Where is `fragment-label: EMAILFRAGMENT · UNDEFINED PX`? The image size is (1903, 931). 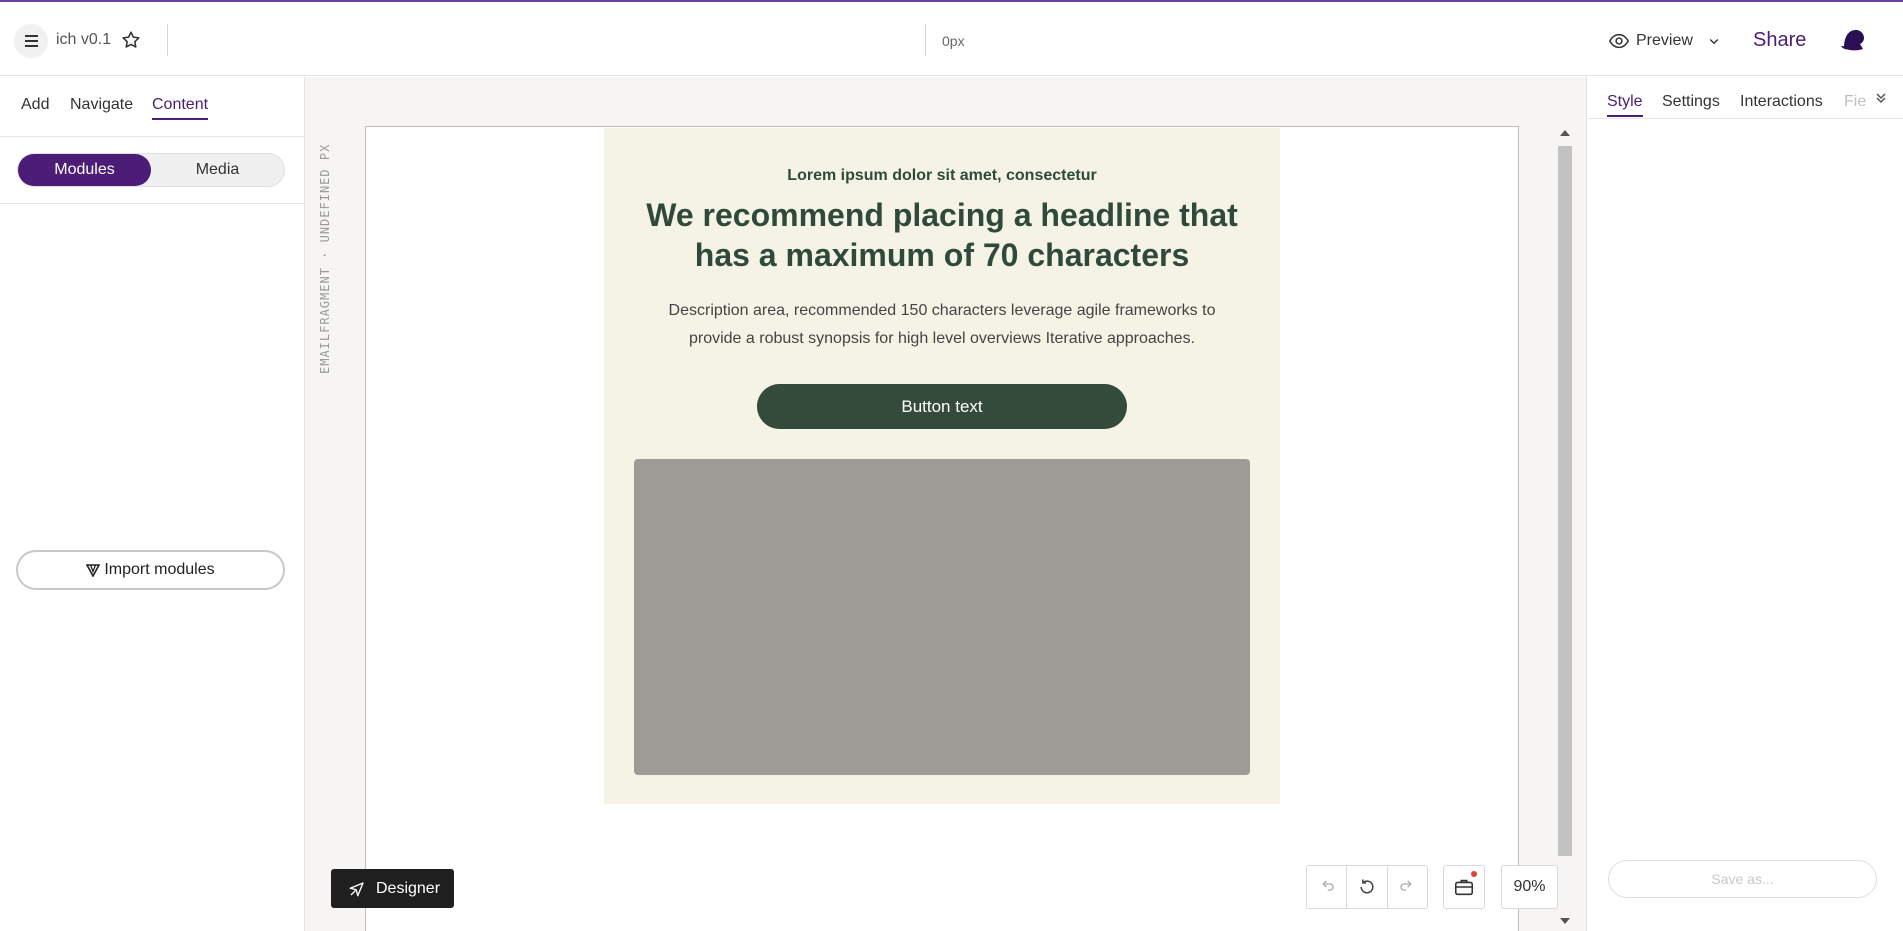 fragment-label: EMAILFRAGMENT · UNDEFINED PX is located at coordinates (325, 258).